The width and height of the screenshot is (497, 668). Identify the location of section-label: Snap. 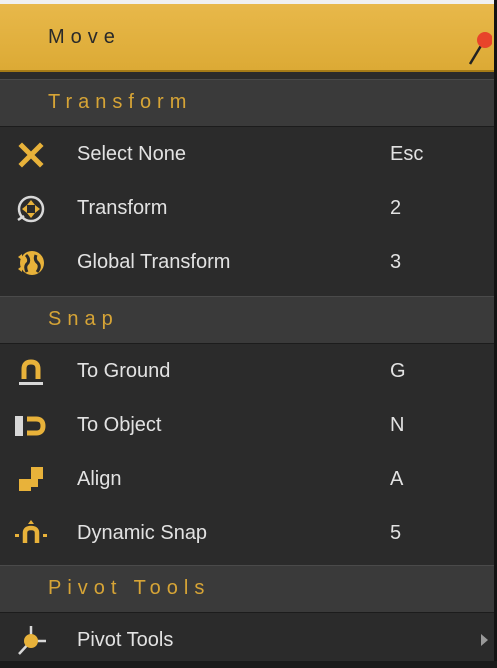
(83, 319).